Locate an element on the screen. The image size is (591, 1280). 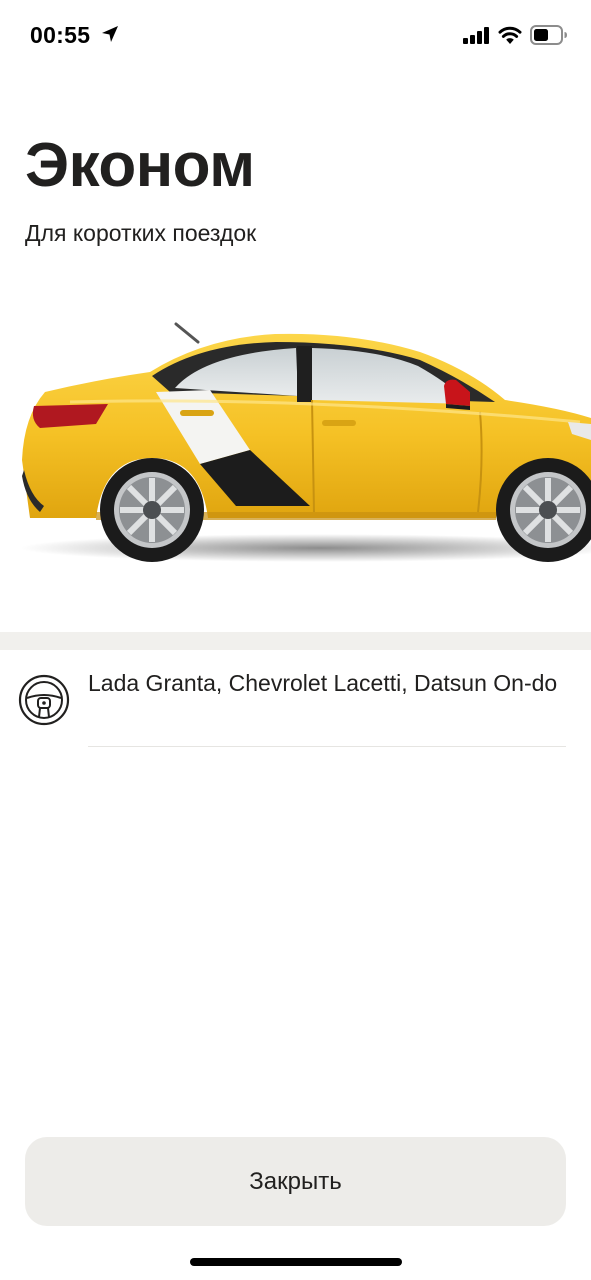
steering-wheel-icon is located at coordinates (44, 700).